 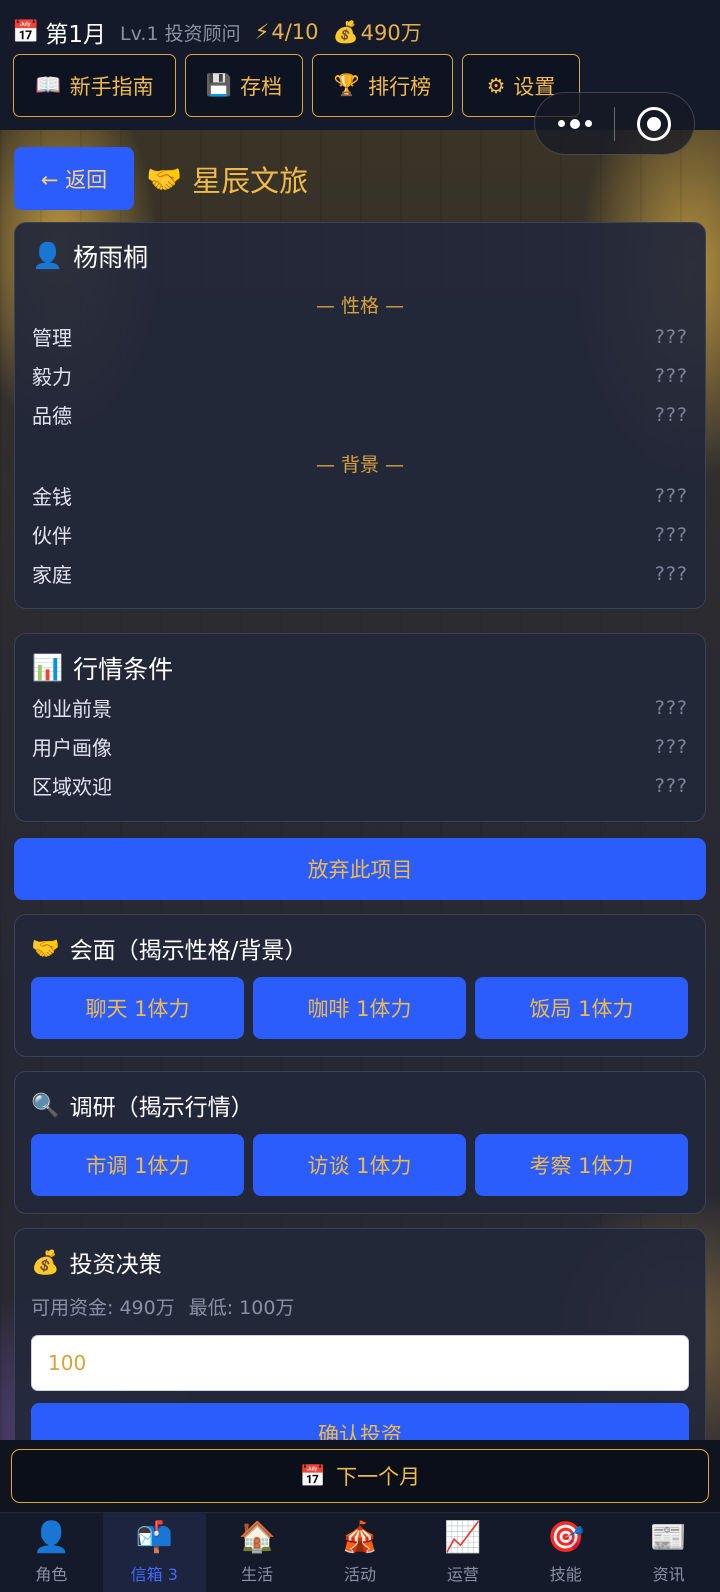 I want to click on tab-label: 活动, so click(x=360, y=1574).